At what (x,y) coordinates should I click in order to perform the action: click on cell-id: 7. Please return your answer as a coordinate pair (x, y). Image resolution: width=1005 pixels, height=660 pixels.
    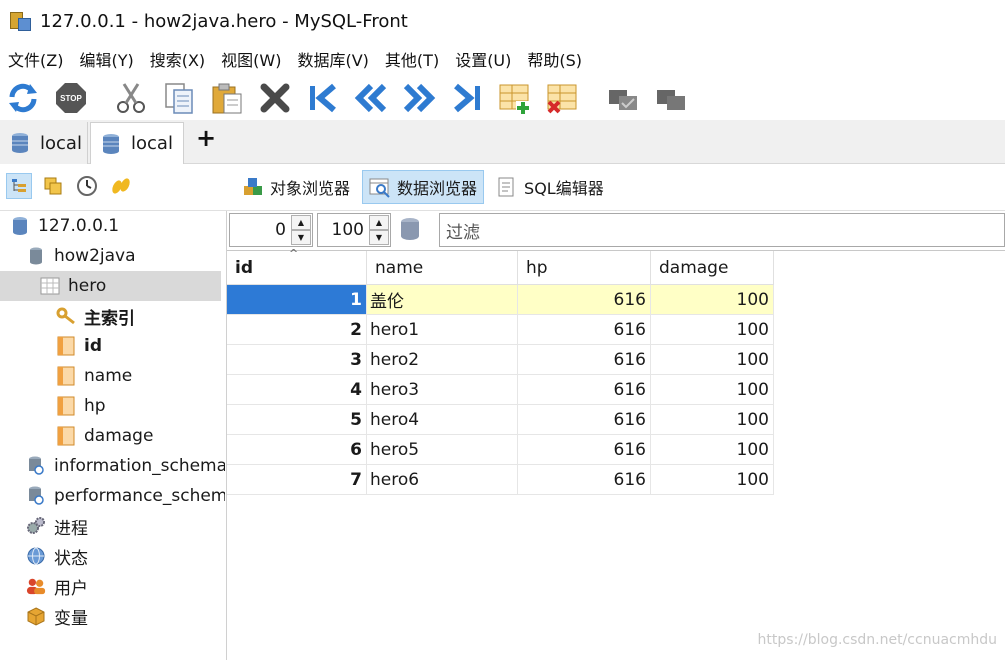
    Looking at the image, I should click on (297, 480).